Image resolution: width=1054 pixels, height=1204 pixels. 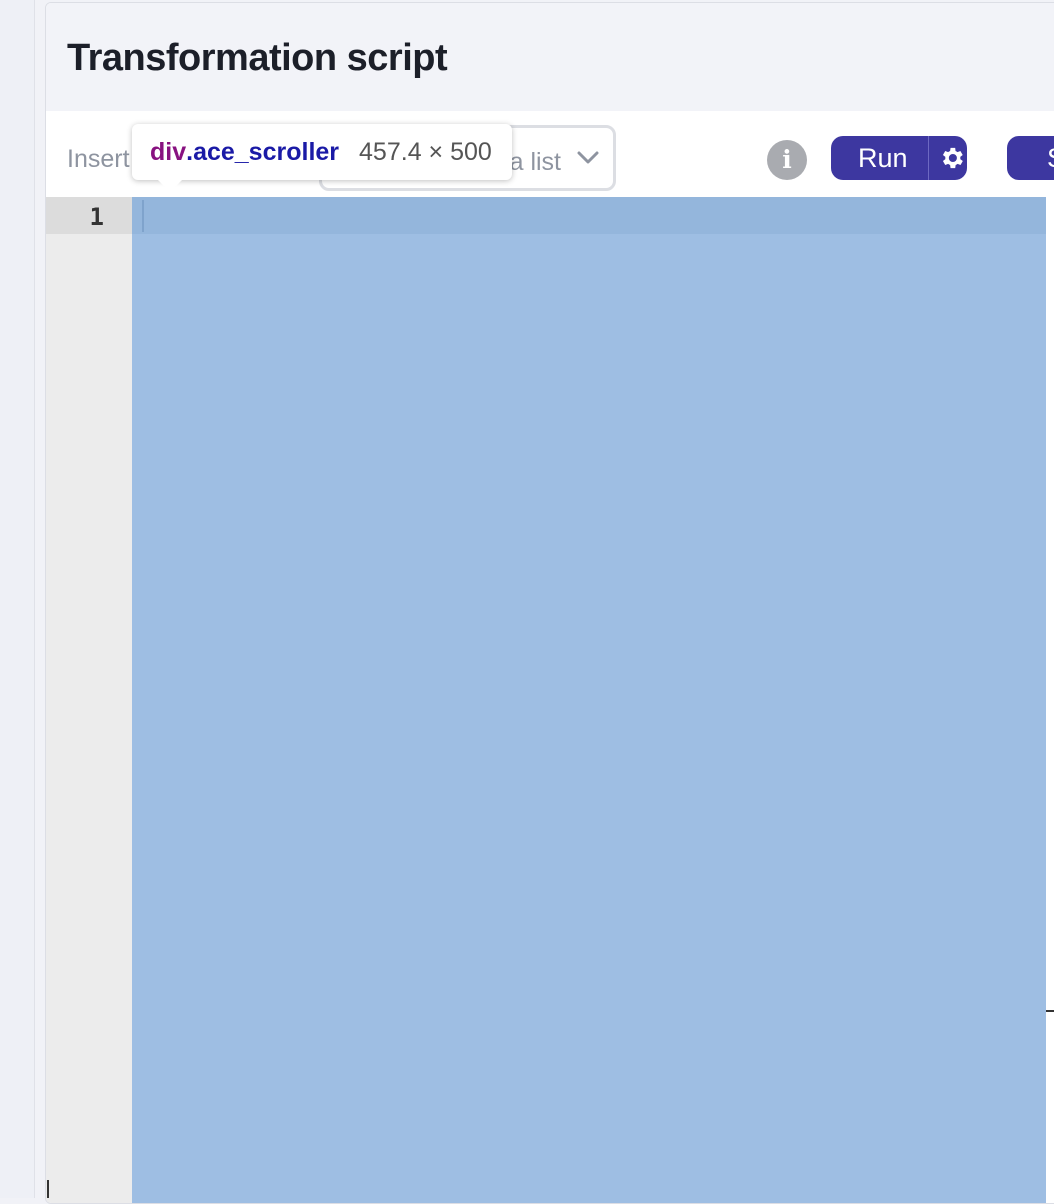 What do you see at coordinates (1030, 158) in the screenshot?
I see `secondary-action-button: S` at bounding box center [1030, 158].